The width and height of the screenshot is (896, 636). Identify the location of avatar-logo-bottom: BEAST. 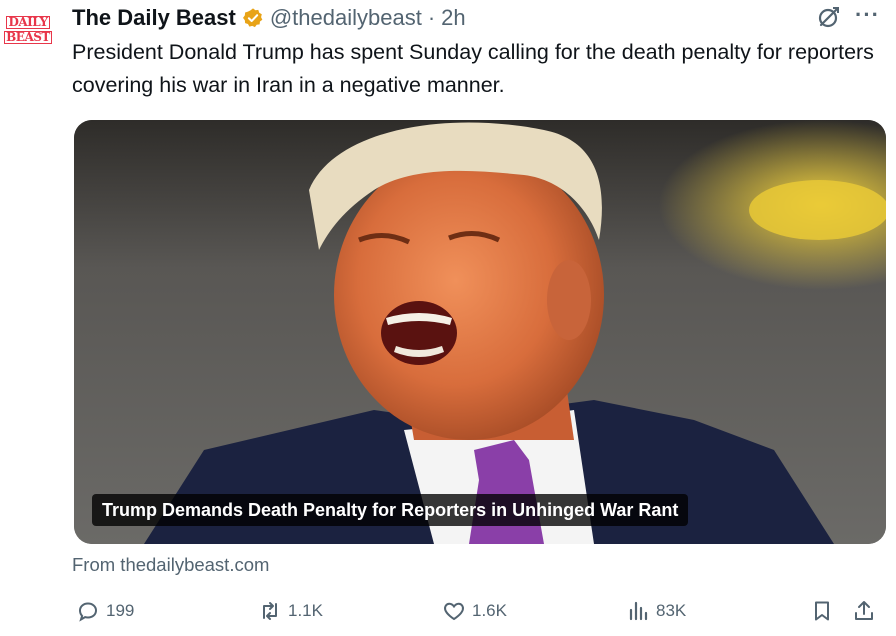
(28, 37).